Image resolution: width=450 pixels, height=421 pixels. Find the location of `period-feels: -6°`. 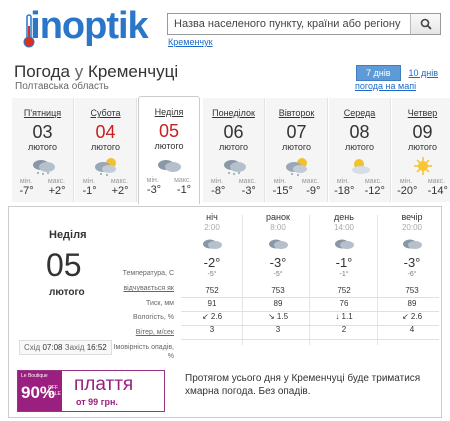

period-feels: -6° is located at coordinates (412, 274).